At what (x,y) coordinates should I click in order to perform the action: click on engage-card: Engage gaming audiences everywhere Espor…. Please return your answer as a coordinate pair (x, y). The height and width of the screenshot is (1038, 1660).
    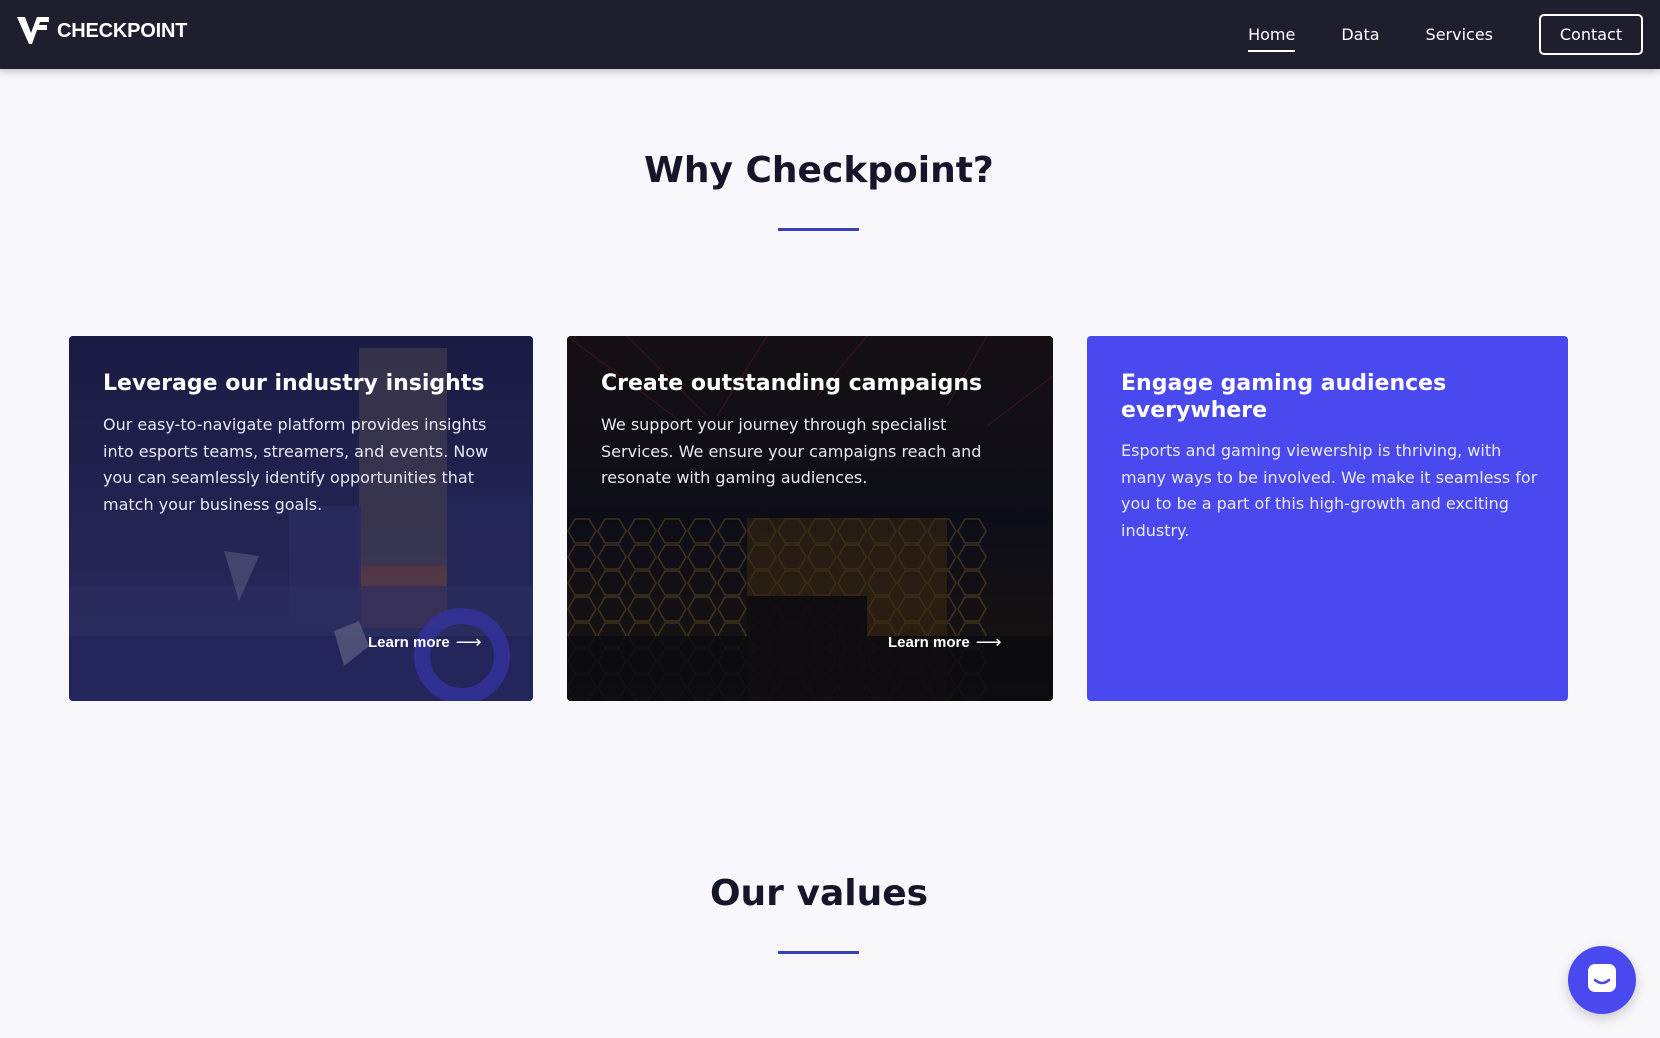
    Looking at the image, I should click on (1327, 518).